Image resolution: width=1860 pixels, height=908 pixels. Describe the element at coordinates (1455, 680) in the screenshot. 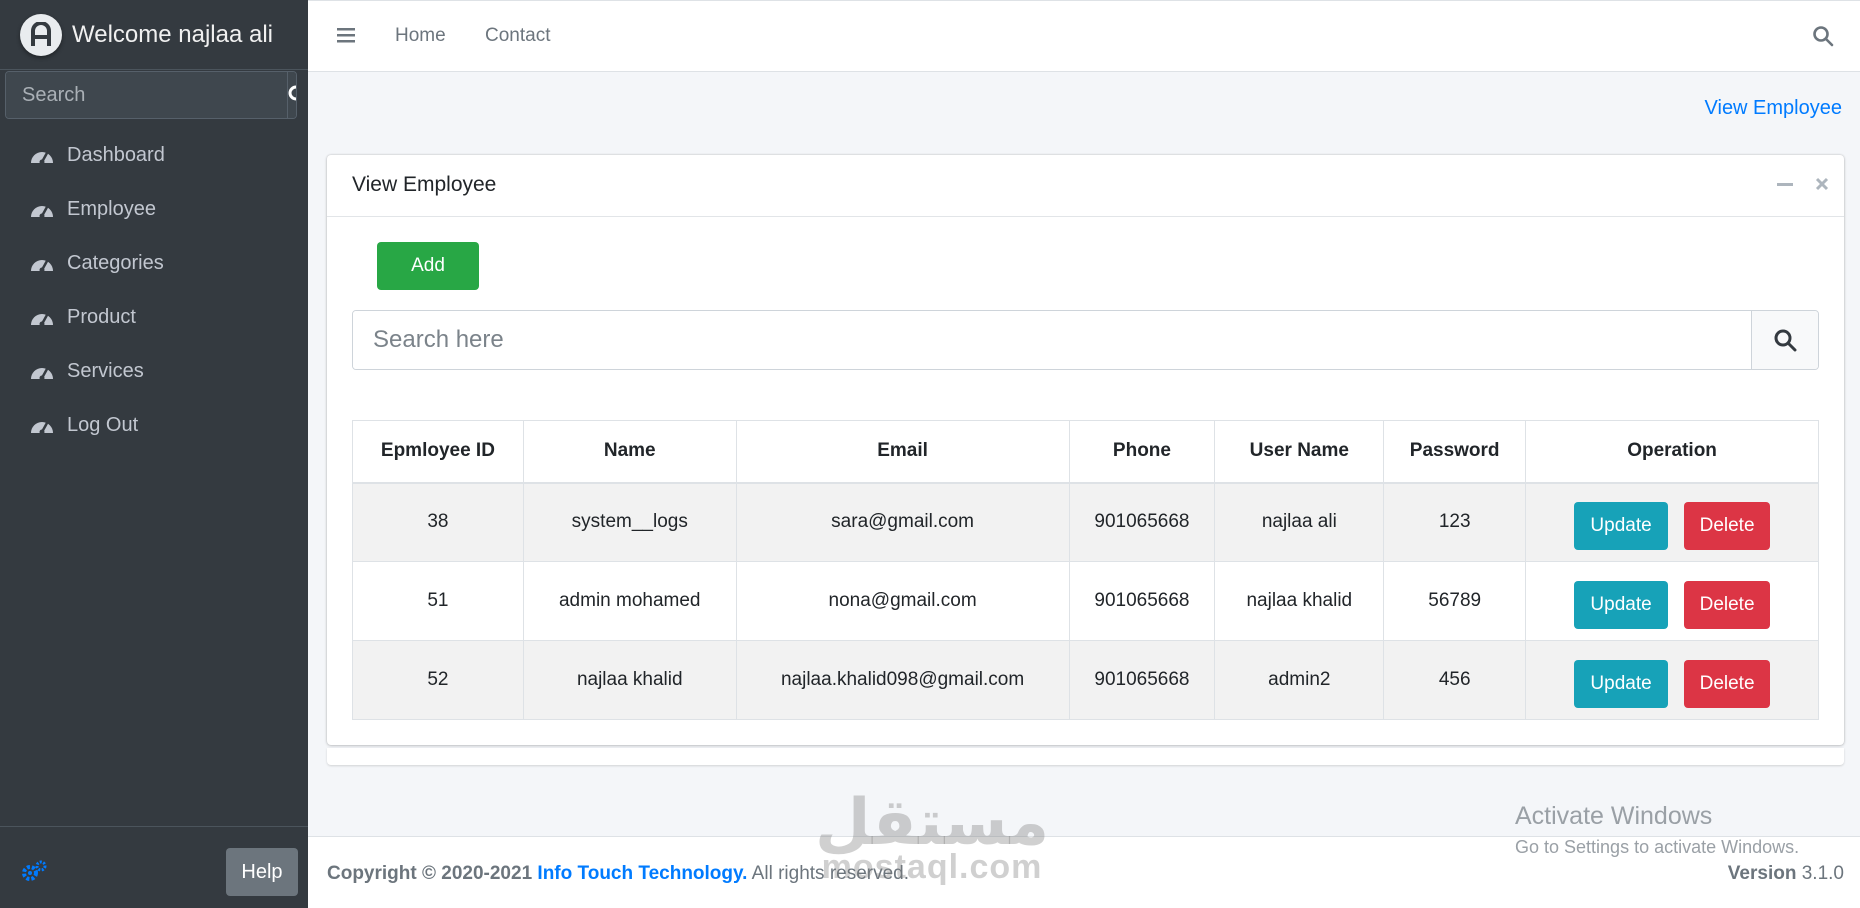

I see `cell-password: 456` at that location.